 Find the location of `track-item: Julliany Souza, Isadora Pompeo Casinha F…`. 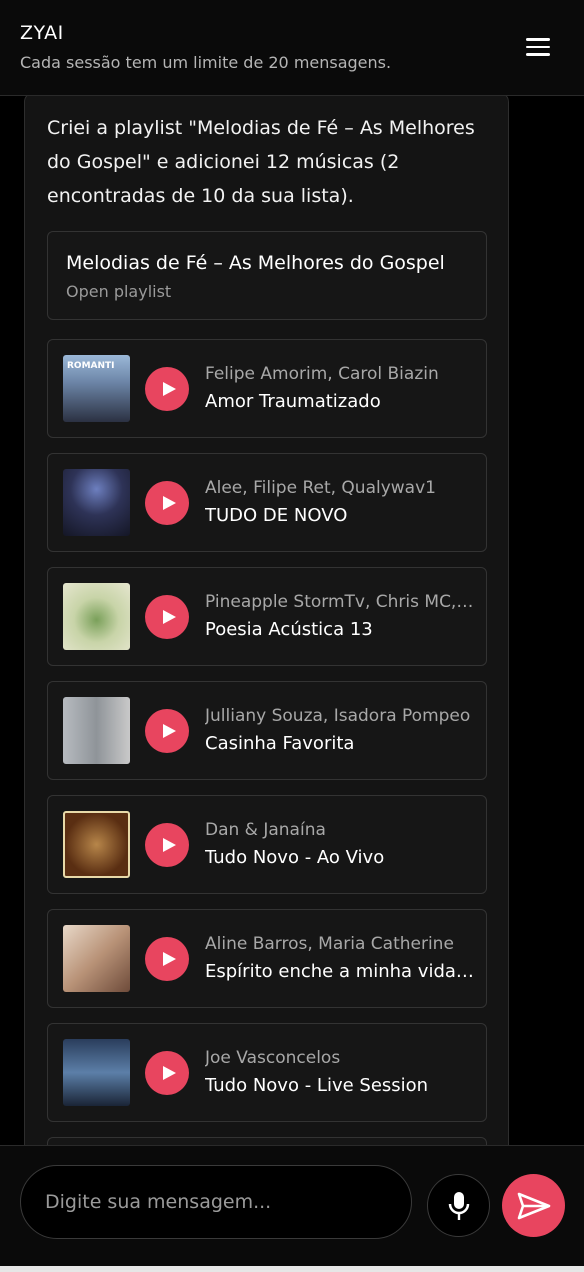

track-item: Julliany Souza, Isadora Pompeo Casinha F… is located at coordinates (267, 730).